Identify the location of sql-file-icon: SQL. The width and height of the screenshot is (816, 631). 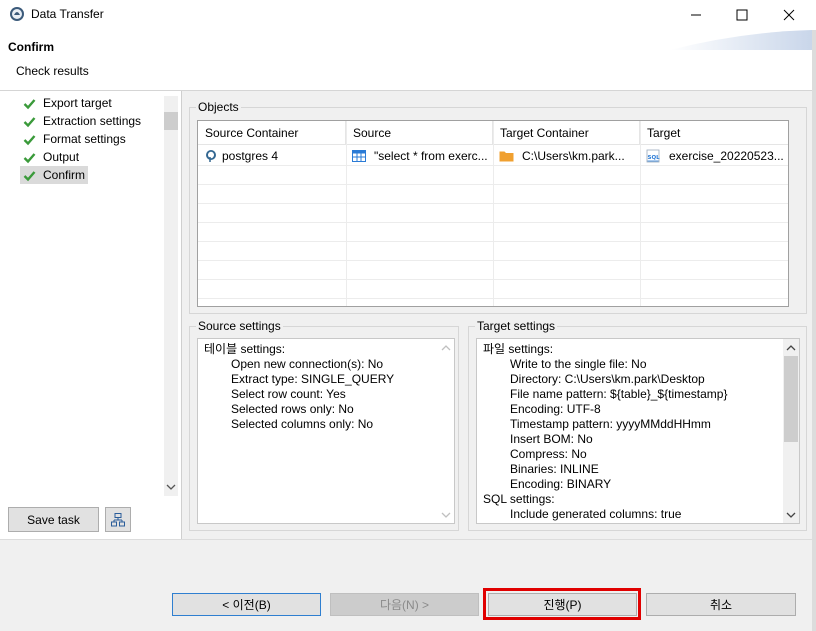
(653, 156).